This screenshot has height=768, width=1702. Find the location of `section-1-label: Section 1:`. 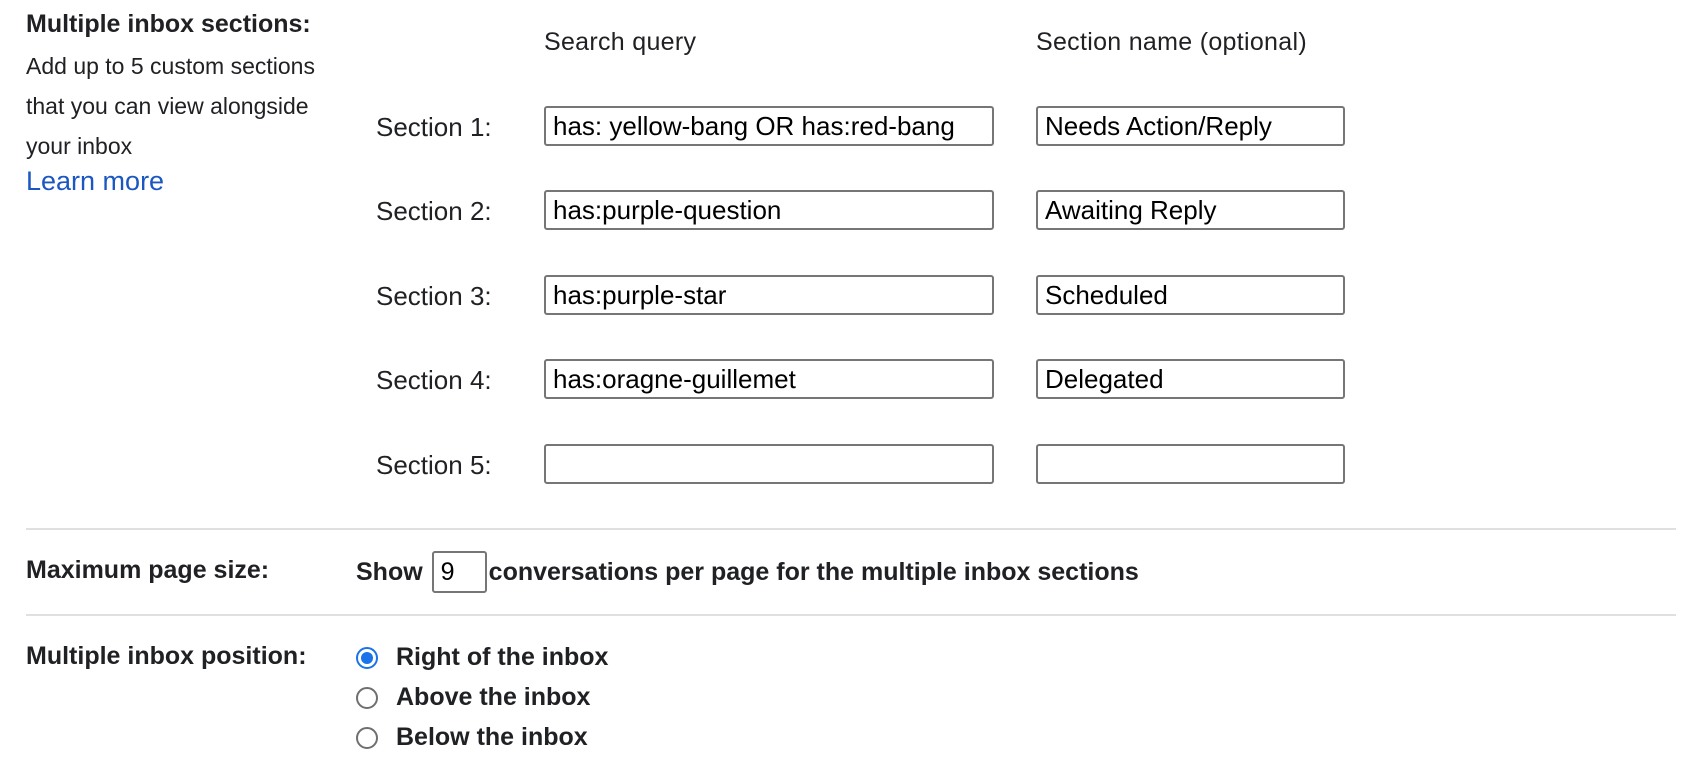

section-1-label: Section 1: is located at coordinates (434, 127).